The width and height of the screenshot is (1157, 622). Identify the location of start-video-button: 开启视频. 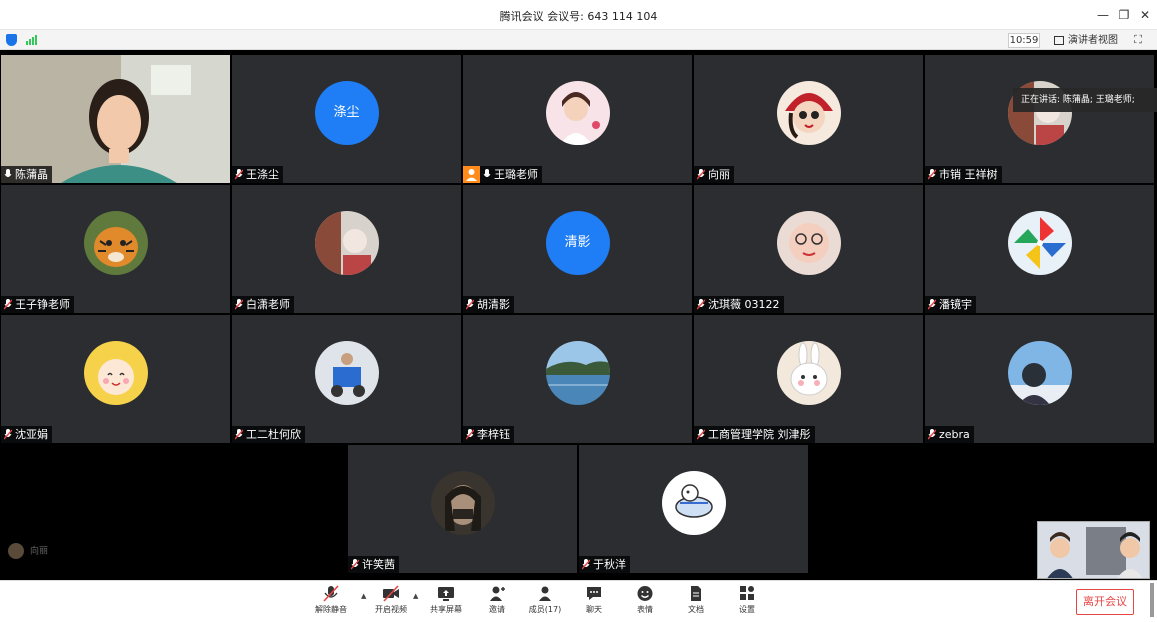
(391, 603).